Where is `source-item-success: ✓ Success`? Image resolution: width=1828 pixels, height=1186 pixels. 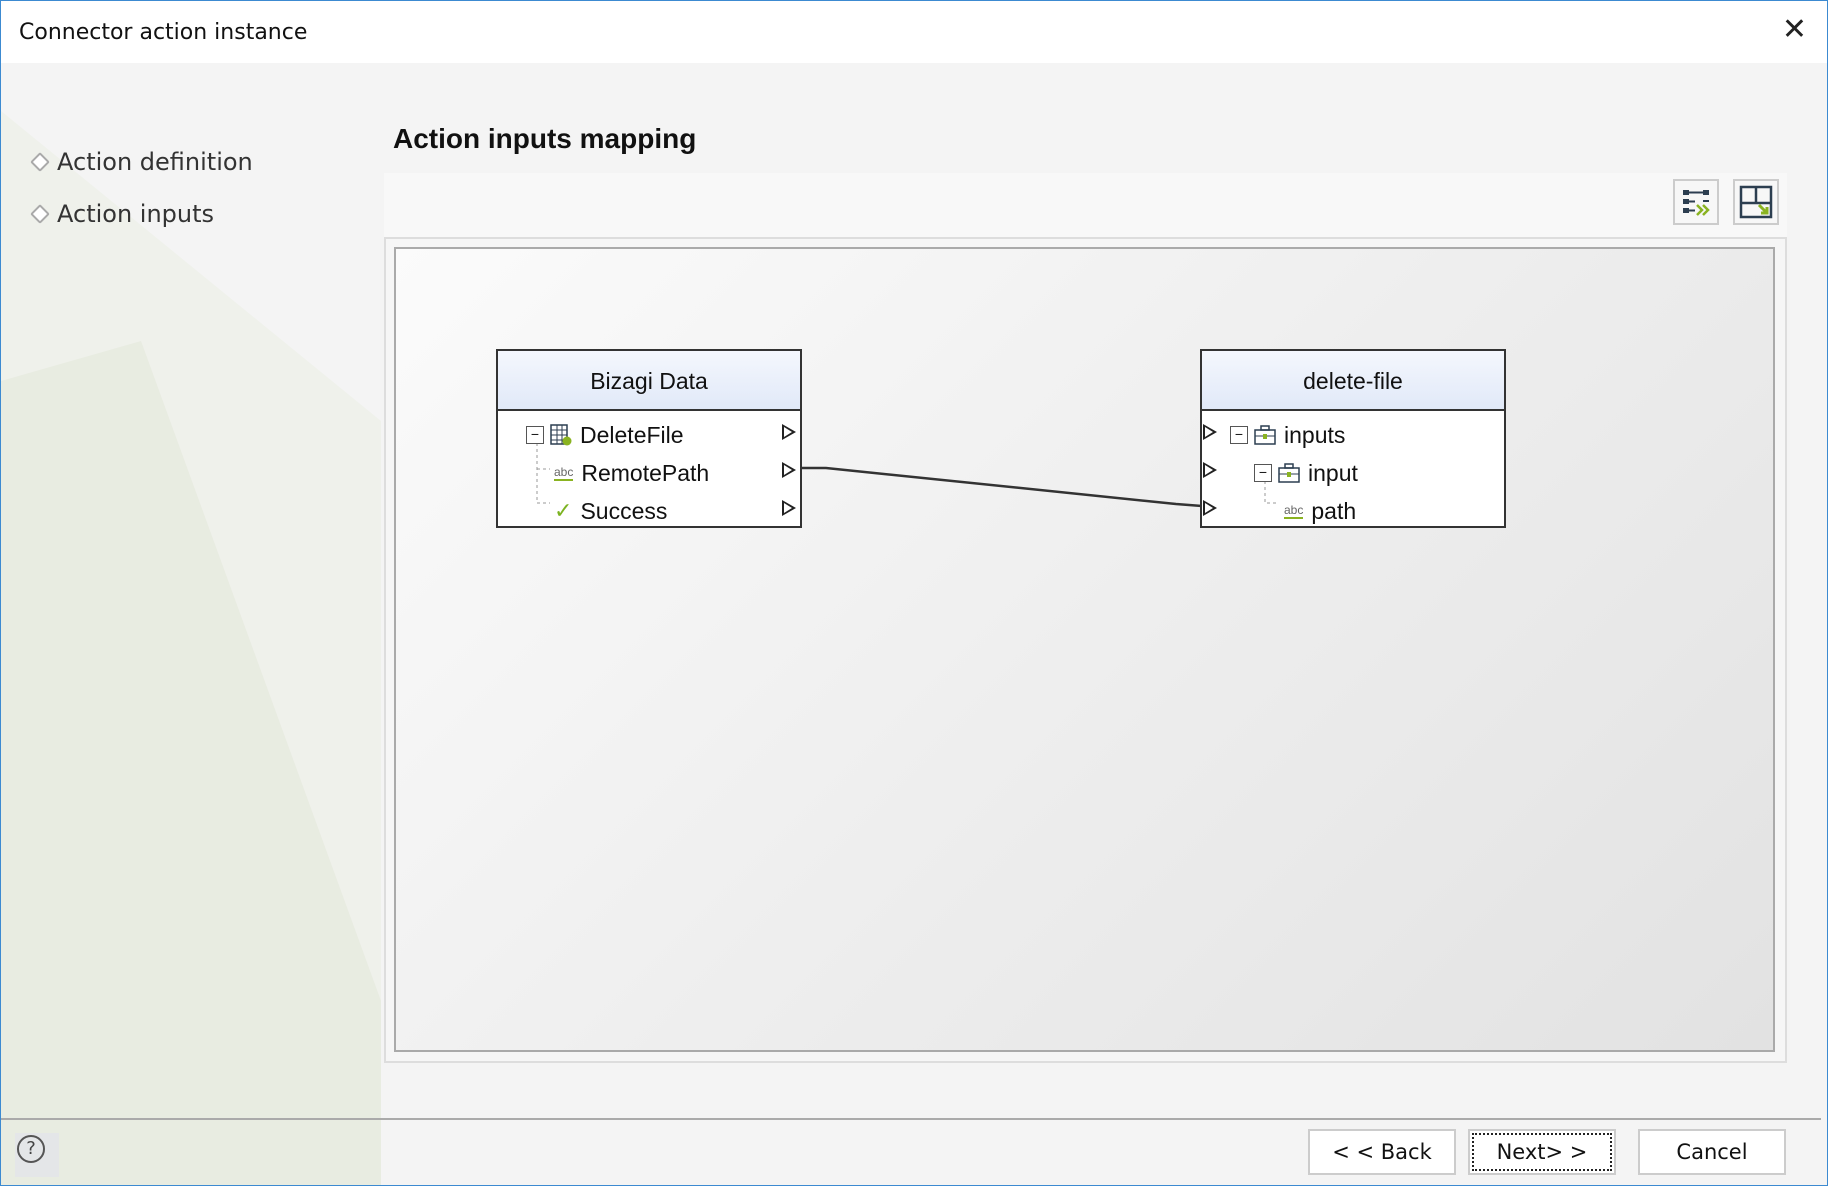
source-item-success: ✓ Success is located at coordinates (610, 511).